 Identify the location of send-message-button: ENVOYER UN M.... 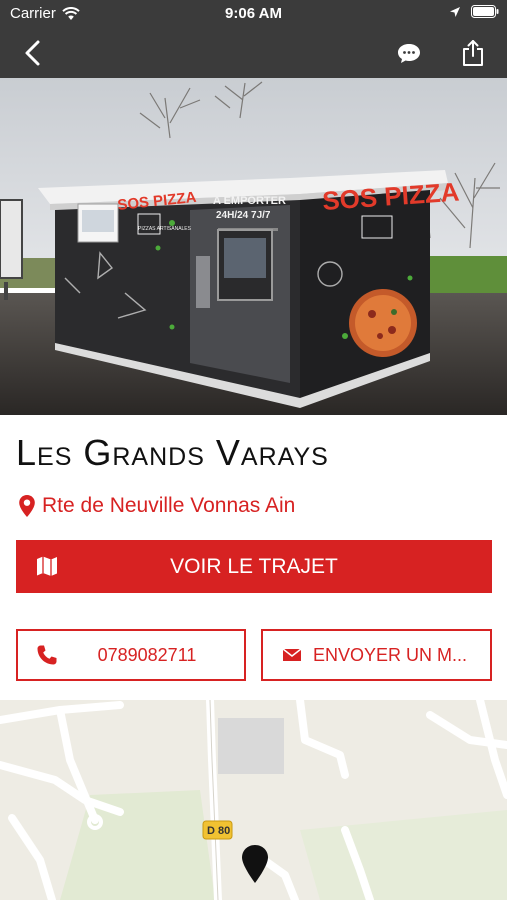
(376, 655).